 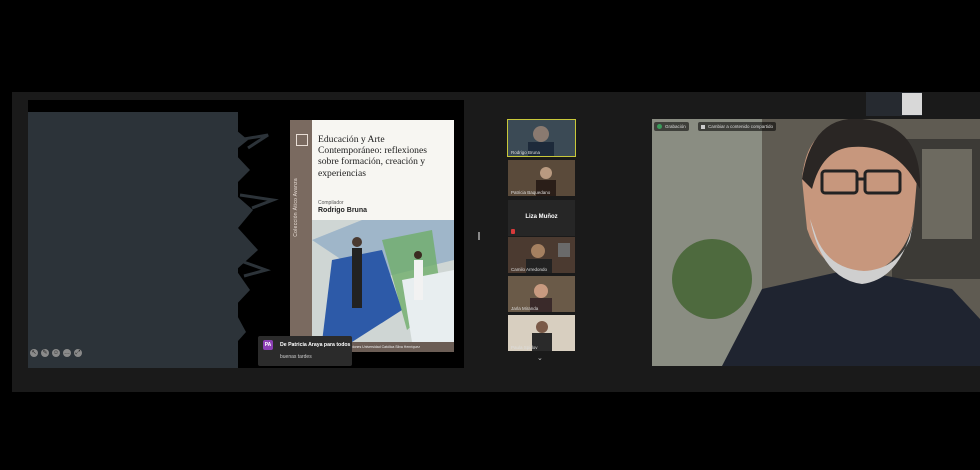 What do you see at coordinates (525, 308) in the screenshot?
I see `participant-name: Jarla Miranda` at bounding box center [525, 308].